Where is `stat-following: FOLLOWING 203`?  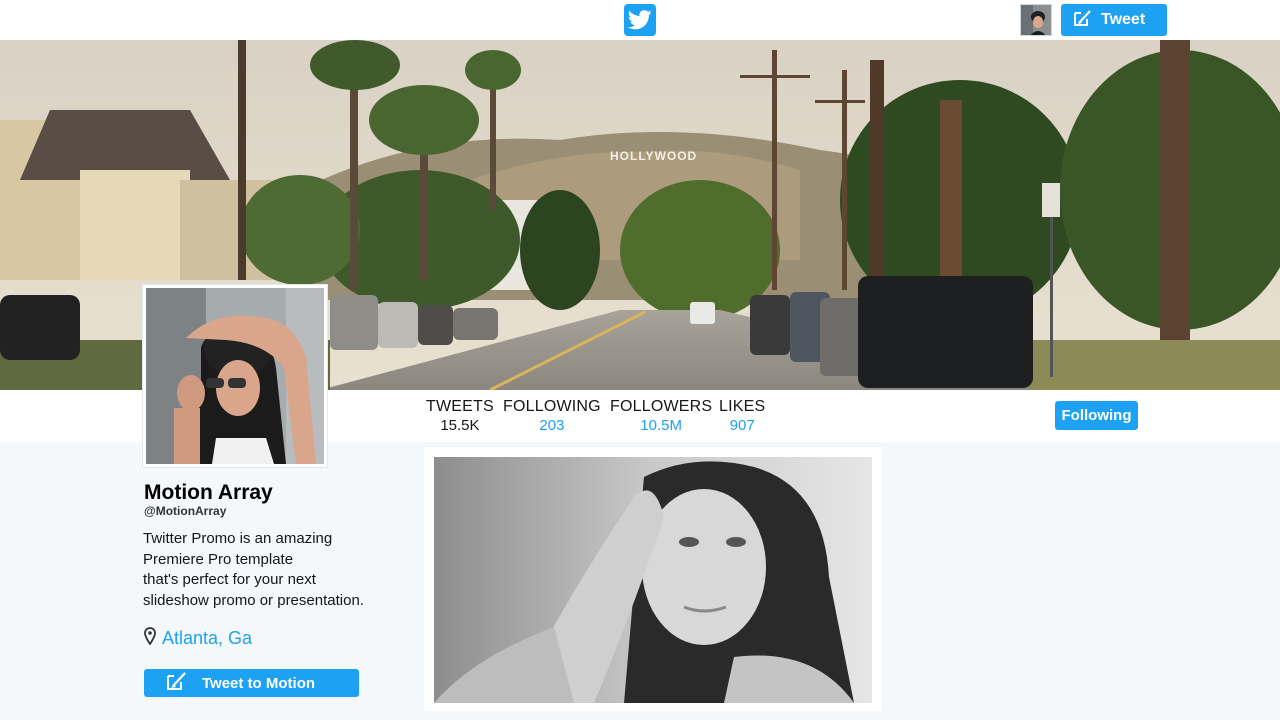 stat-following: FOLLOWING 203 is located at coordinates (552, 416).